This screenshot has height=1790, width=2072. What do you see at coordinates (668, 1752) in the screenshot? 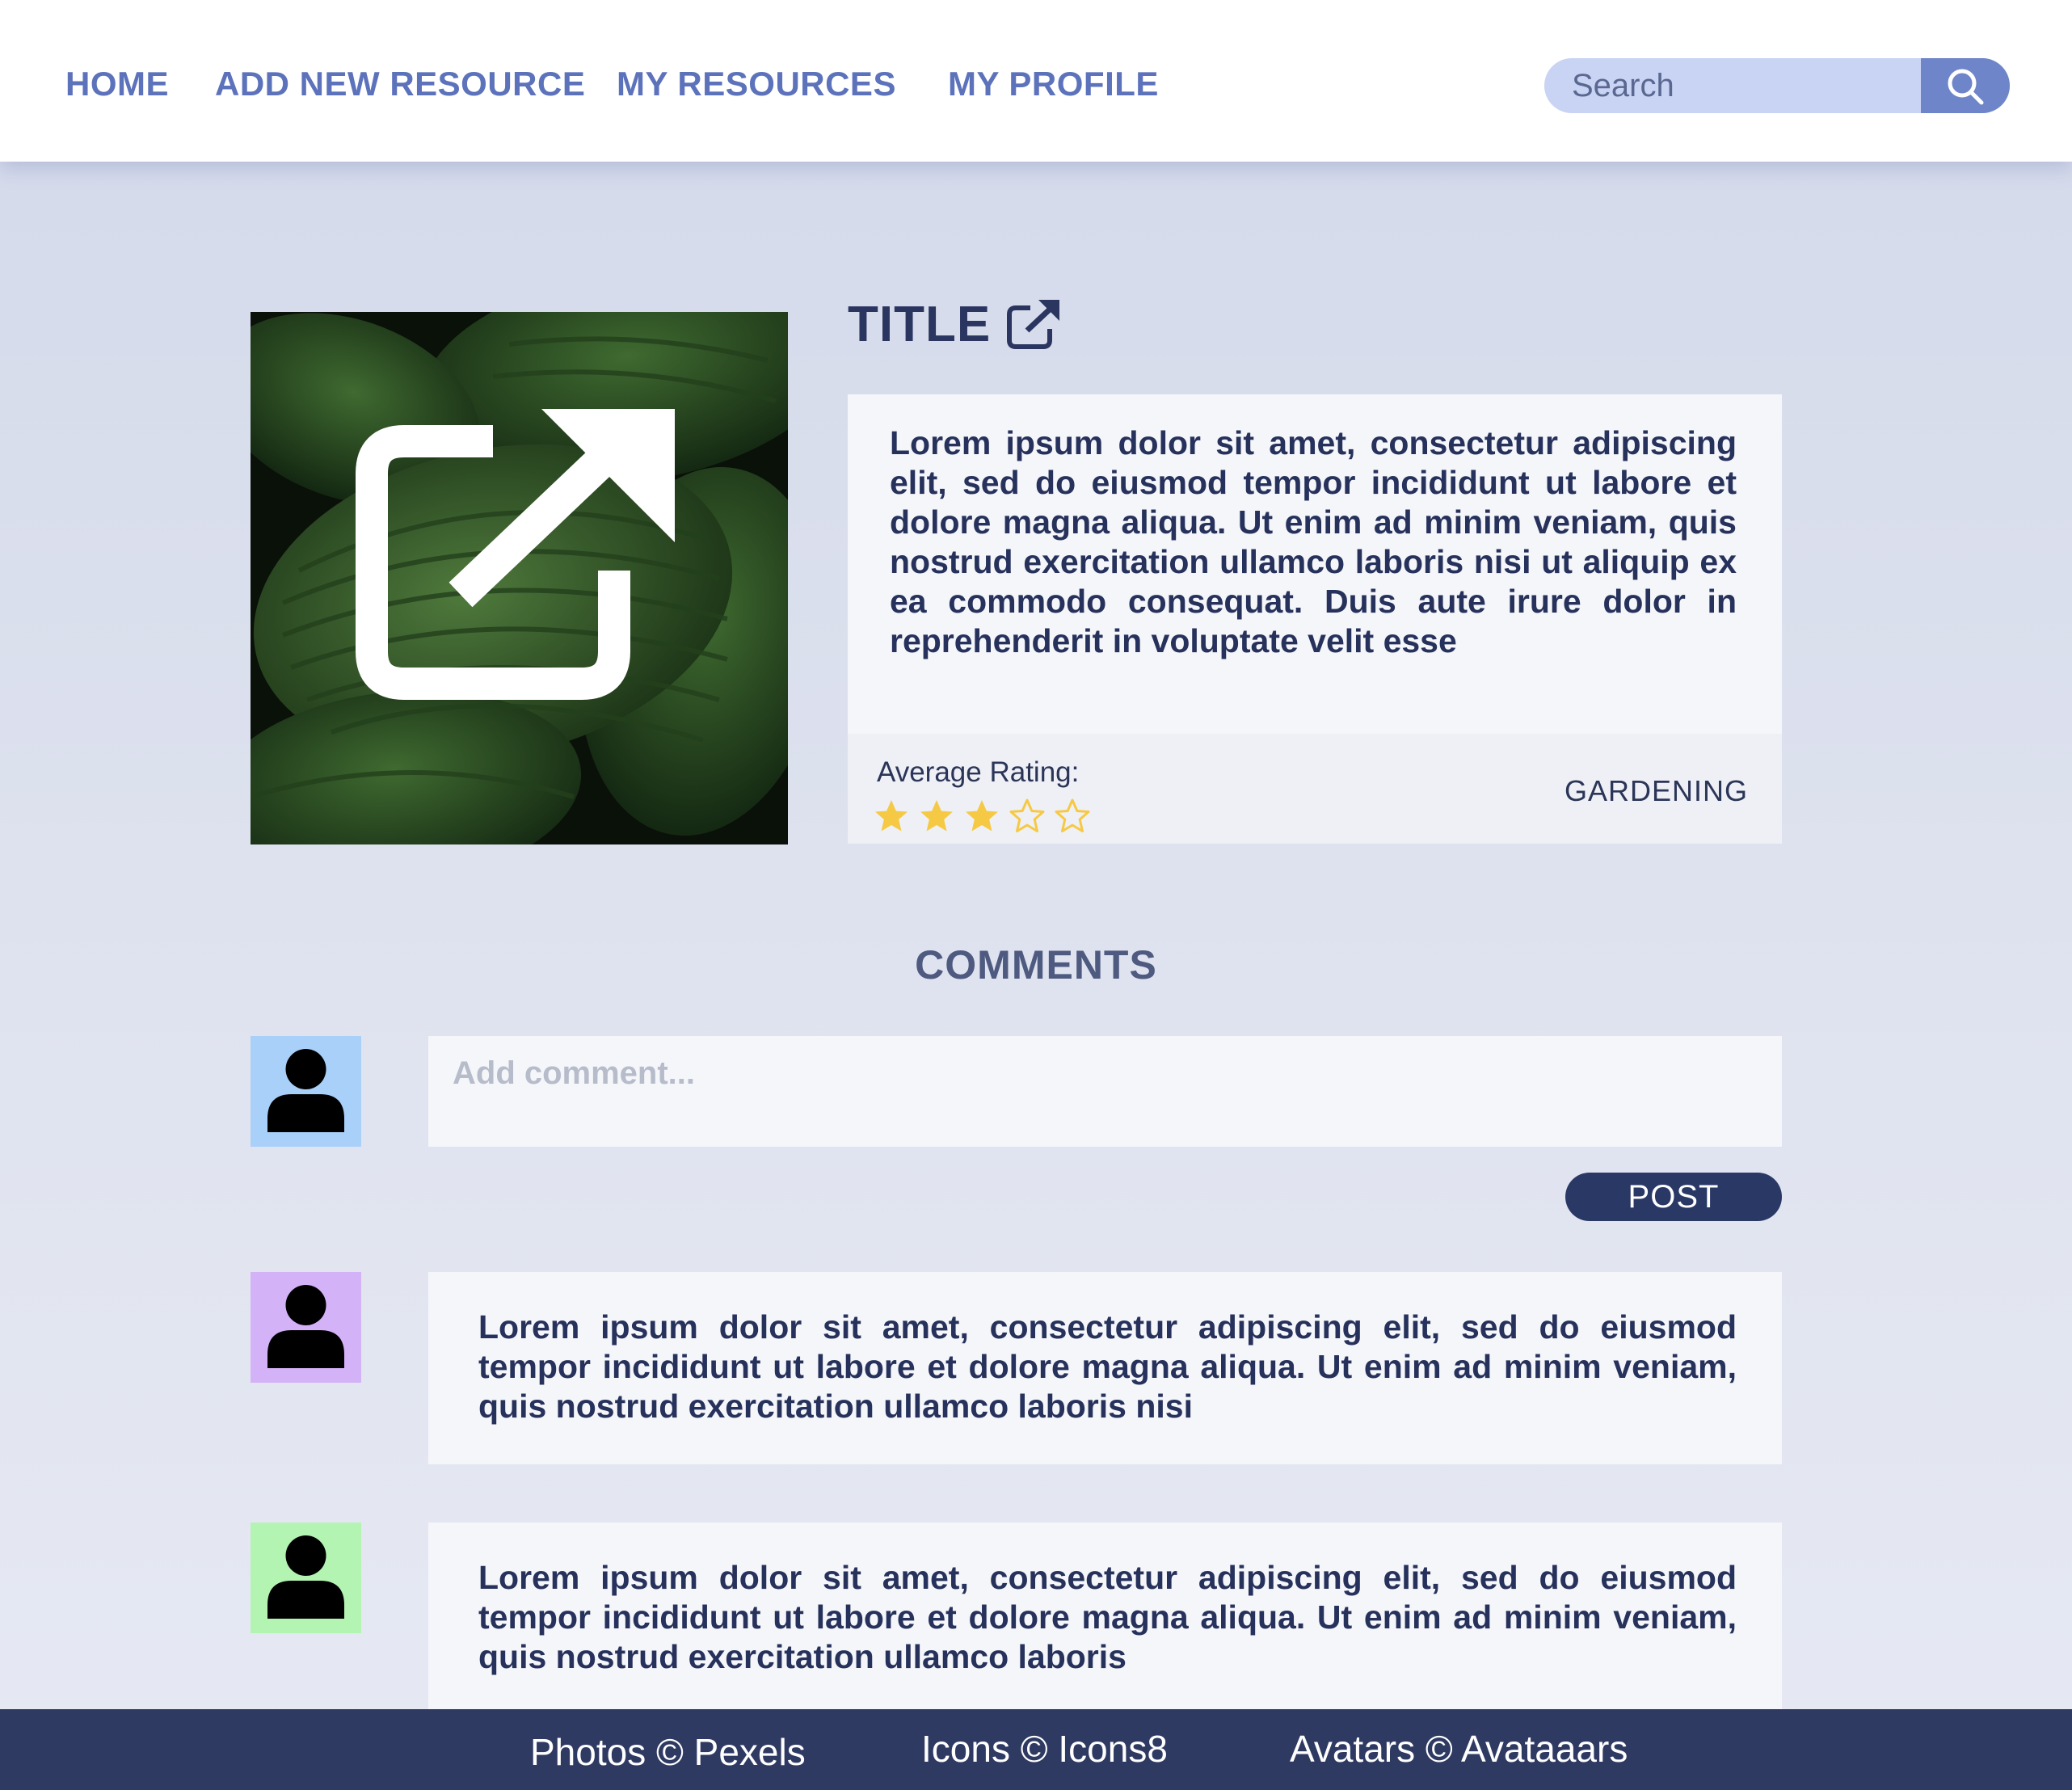
I see `footer-photos-credit: Photos © Pexels` at bounding box center [668, 1752].